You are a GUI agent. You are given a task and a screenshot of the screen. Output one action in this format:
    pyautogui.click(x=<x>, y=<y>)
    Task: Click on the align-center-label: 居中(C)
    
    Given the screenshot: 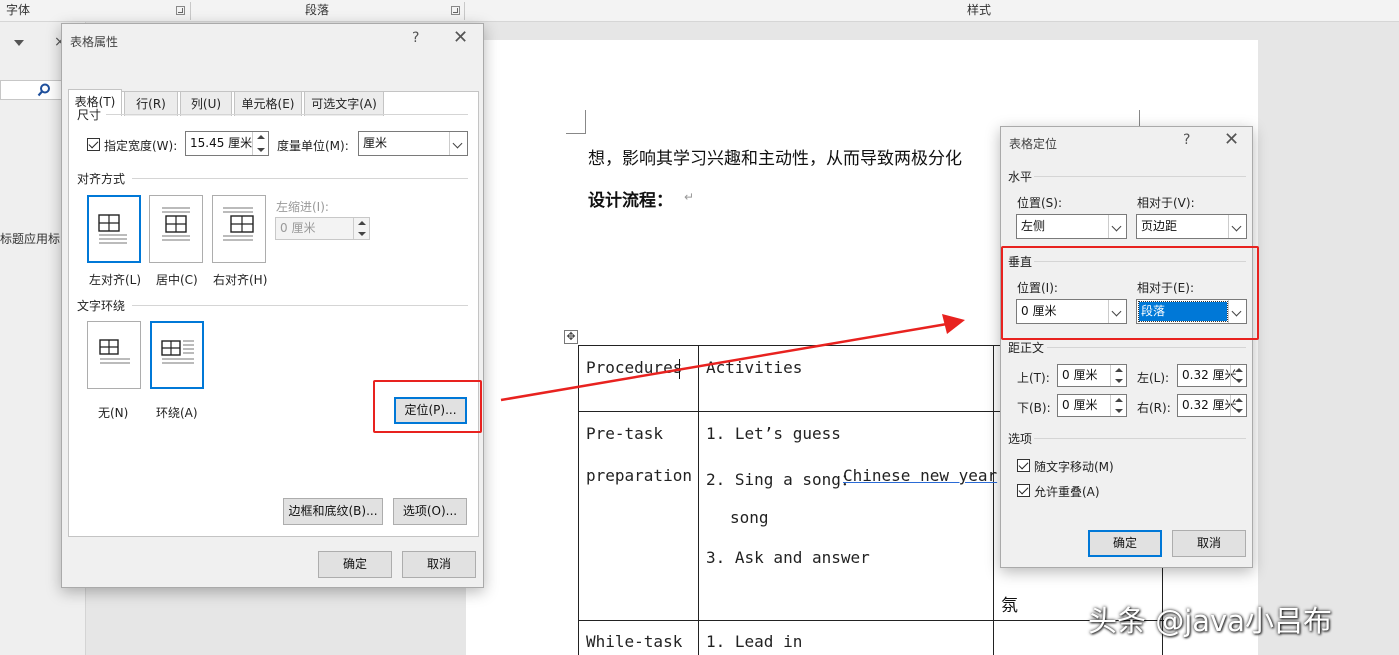 What is the action you would take?
    pyautogui.click(x=177, y=280)
    